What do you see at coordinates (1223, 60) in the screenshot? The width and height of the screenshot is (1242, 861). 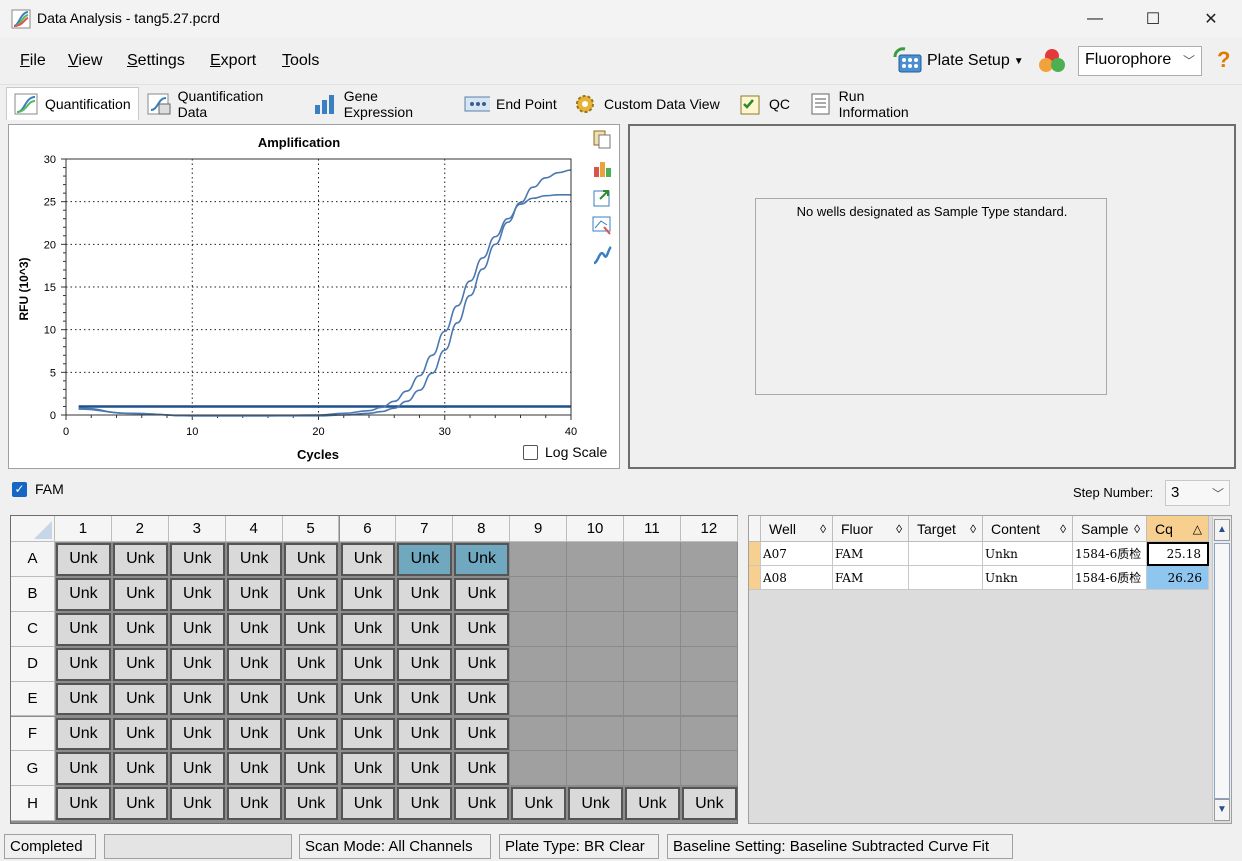 I see `help-icon: ?` at bounding box center [1223, 60].